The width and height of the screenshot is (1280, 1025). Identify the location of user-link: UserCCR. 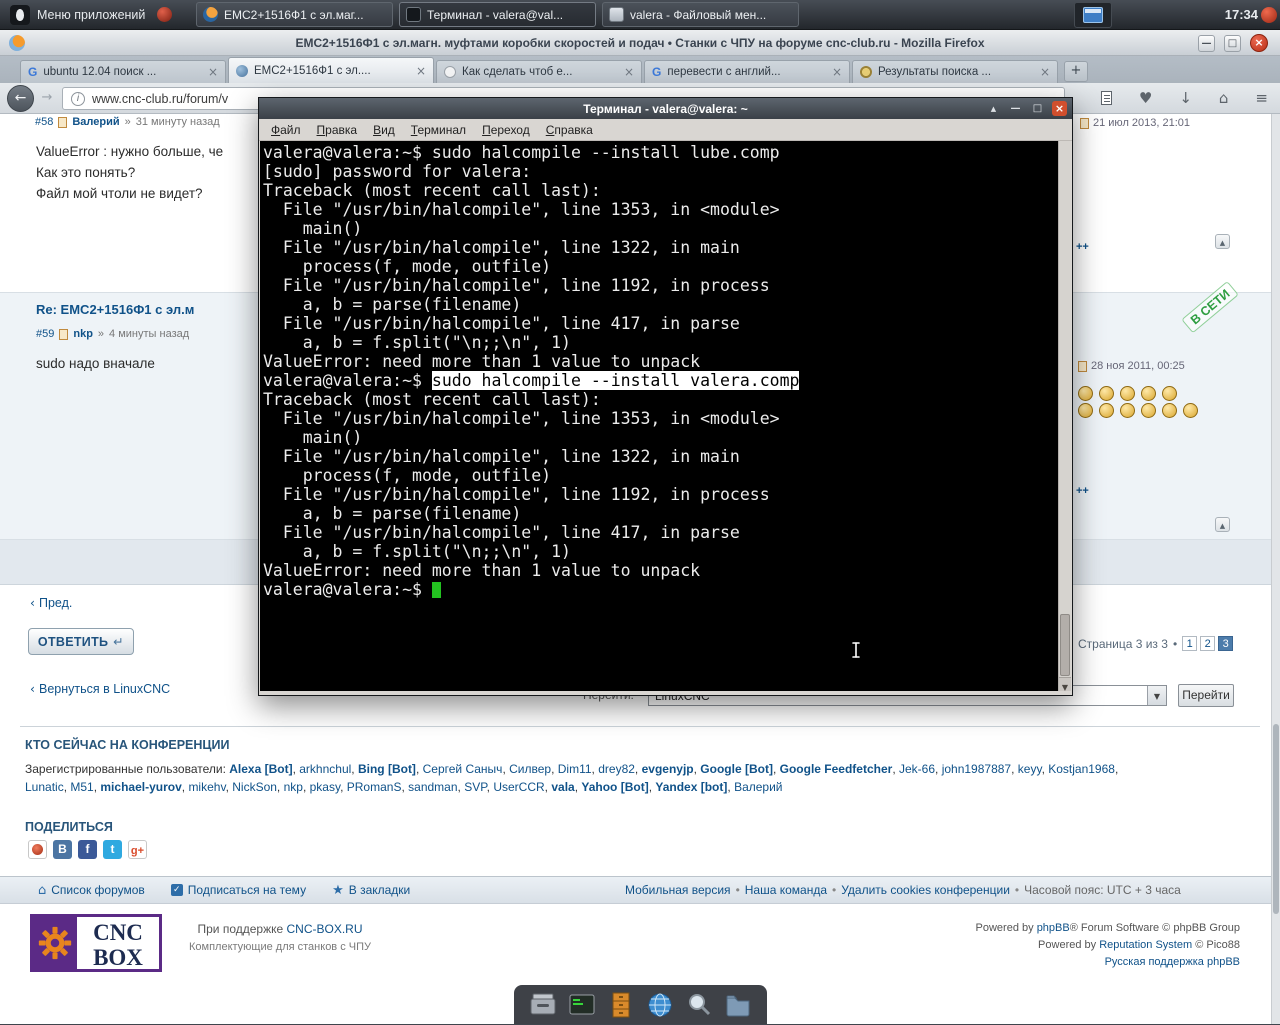
(518, 787).